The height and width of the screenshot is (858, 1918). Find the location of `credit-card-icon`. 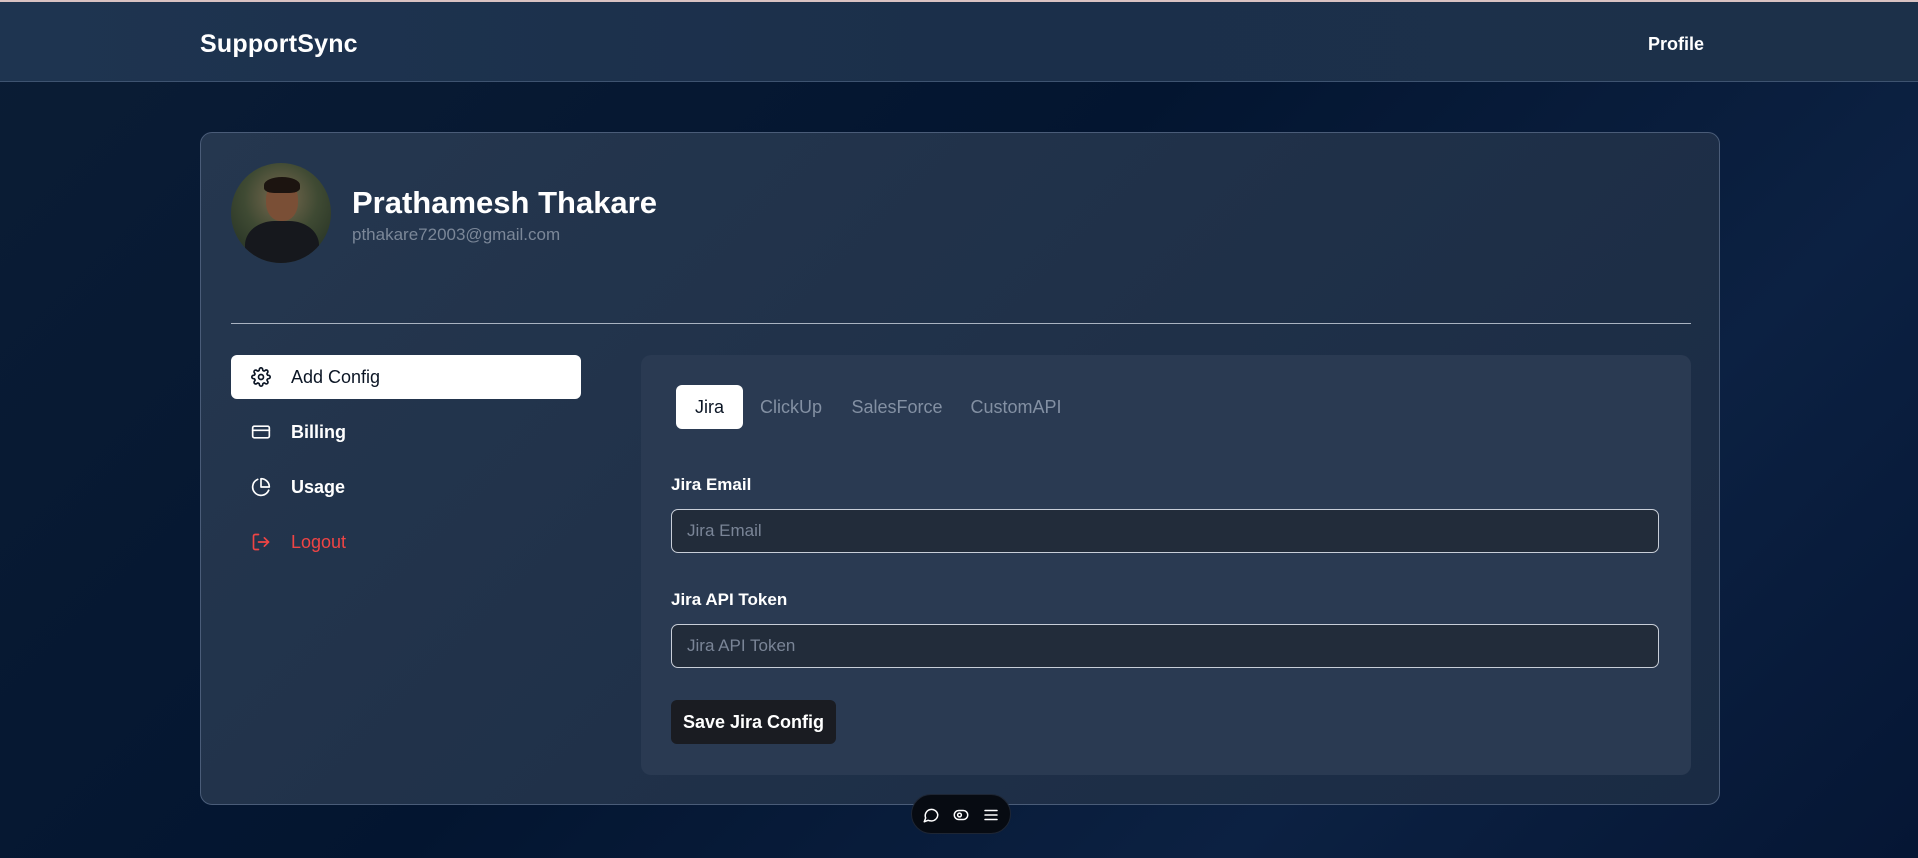

credit-card-icon is located at coordinates (261, 432).